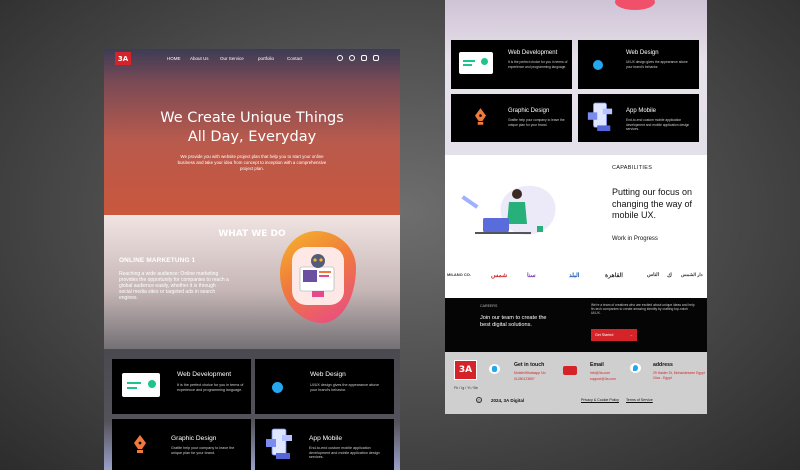  Describe the element at coordinates (653, 275) in the screenshot. I see `partner-logo: الناس` at that location.